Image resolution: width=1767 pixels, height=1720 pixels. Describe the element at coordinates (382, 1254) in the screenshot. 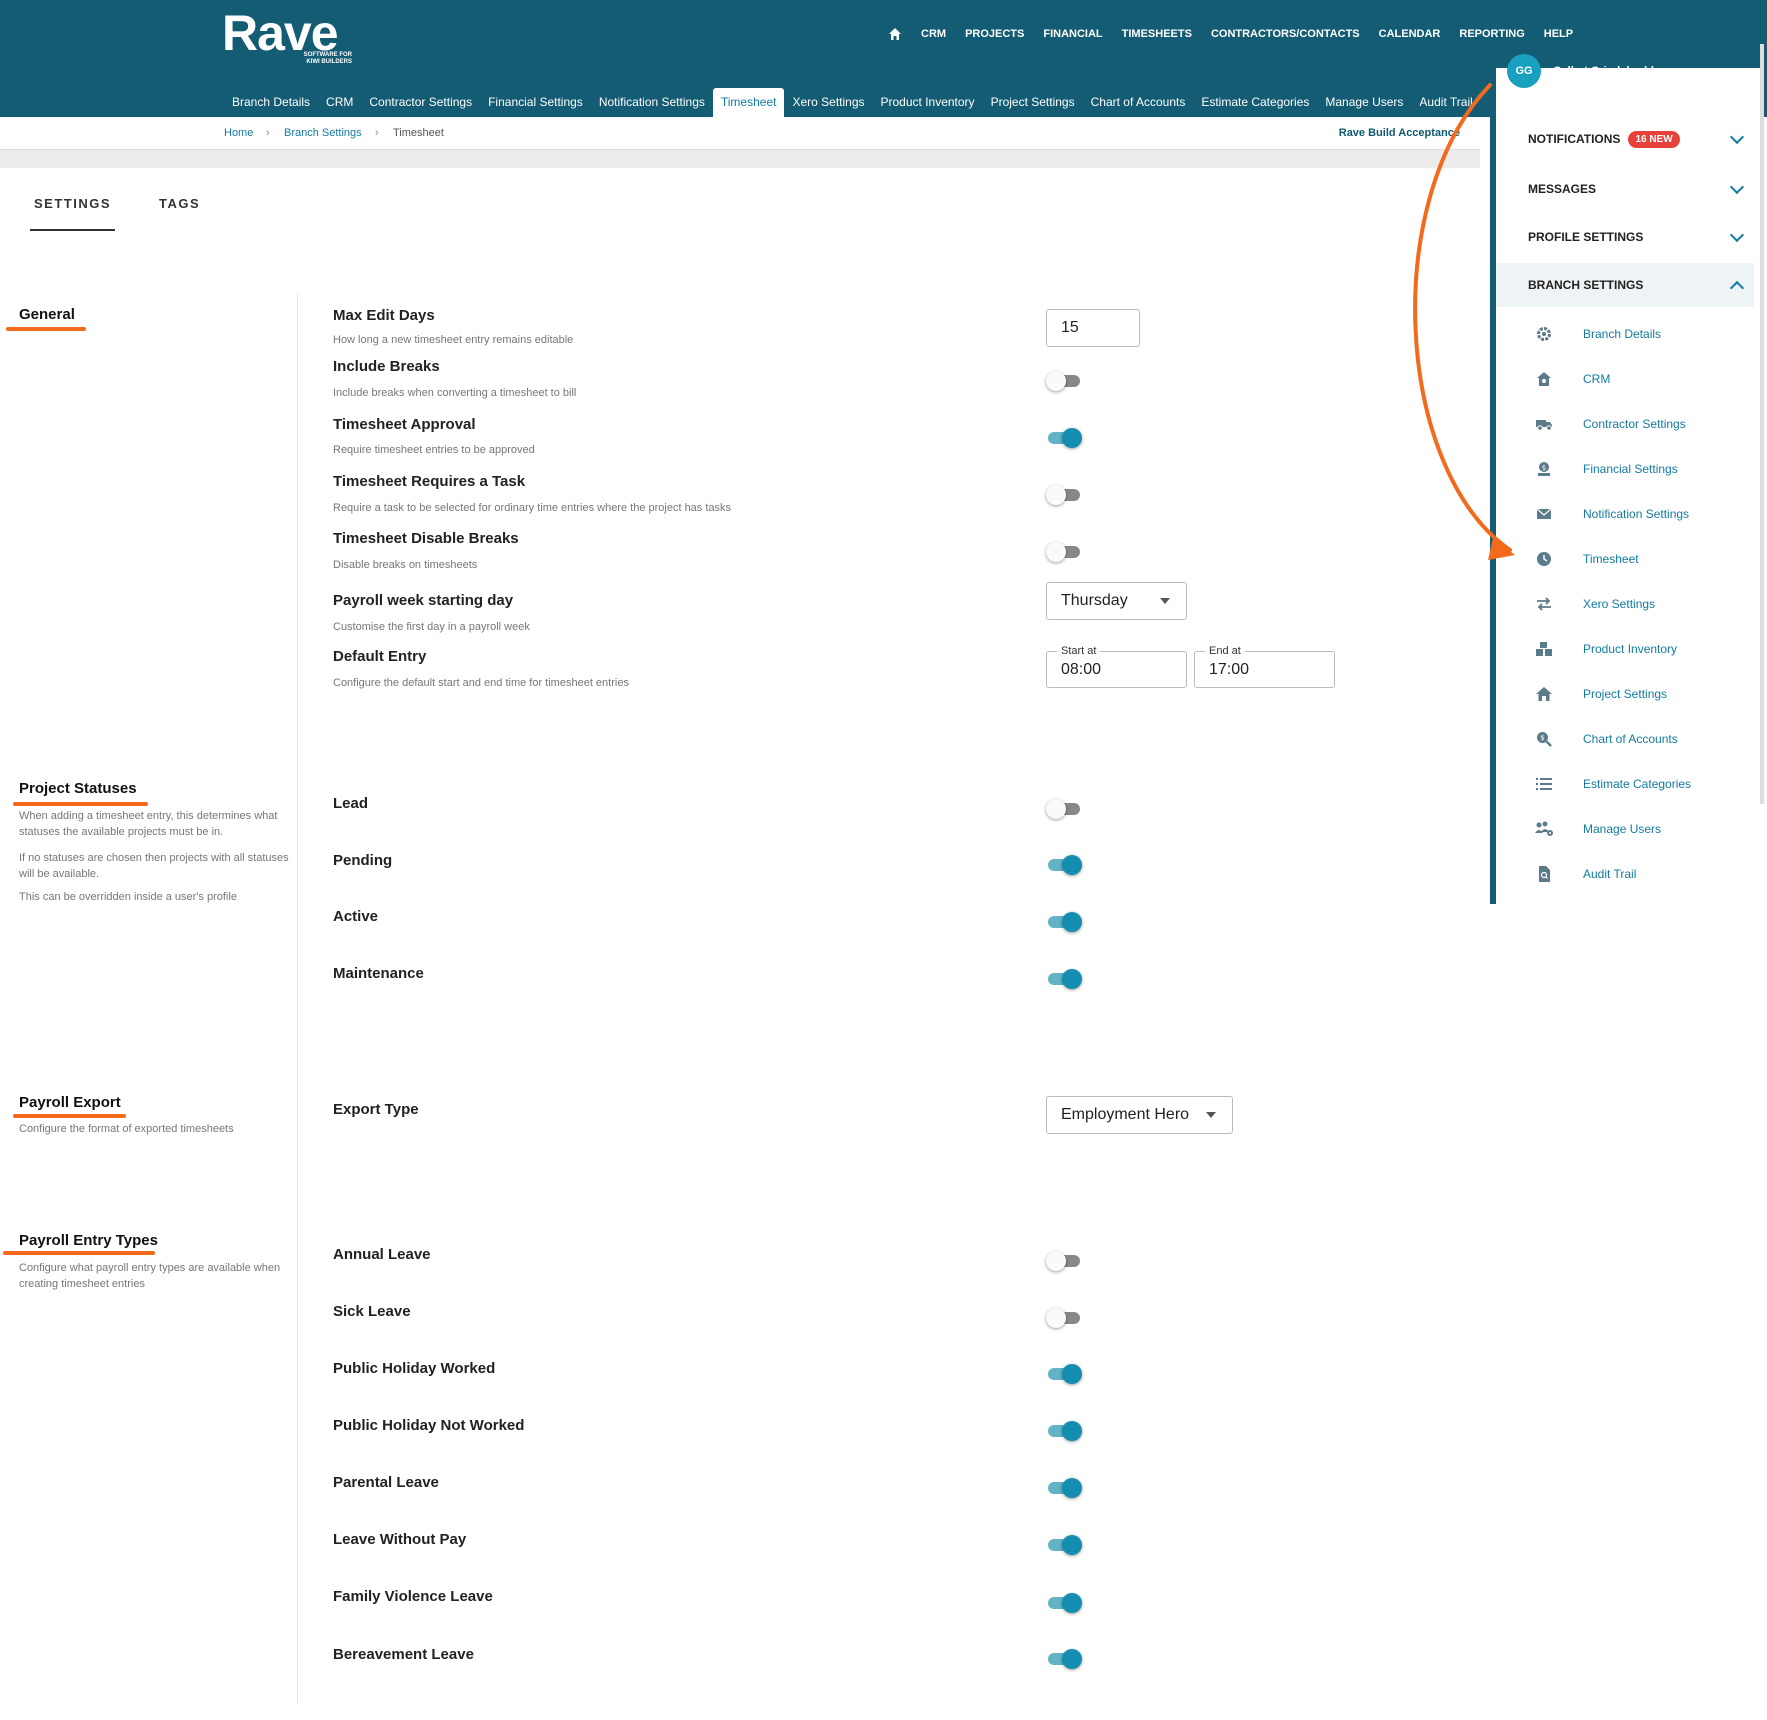

I see `entry-type-label-annual-leave: Annual Leave` at that location.